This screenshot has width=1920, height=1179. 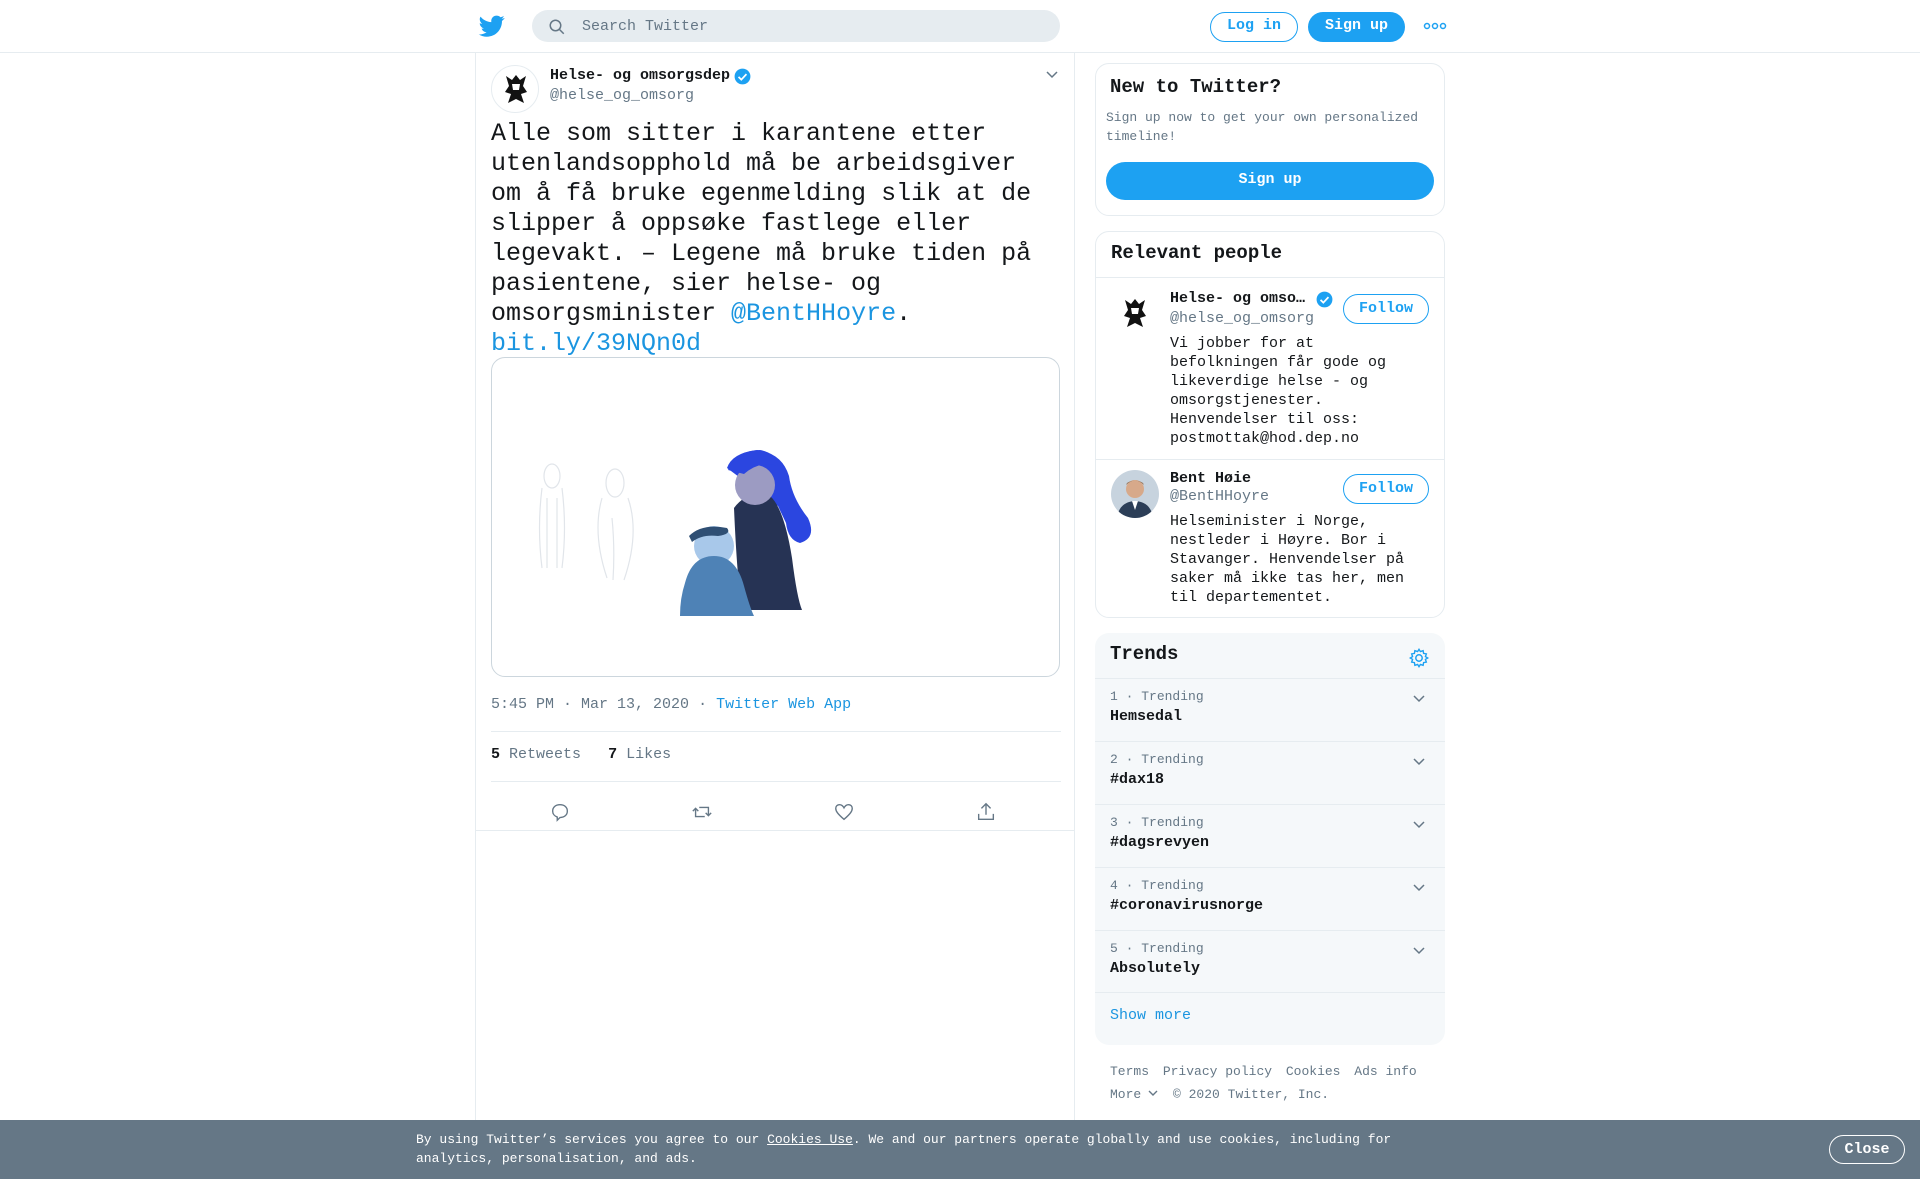 I want to click on person-handle: @BentHHoyre, so click(x=1219, y=496).